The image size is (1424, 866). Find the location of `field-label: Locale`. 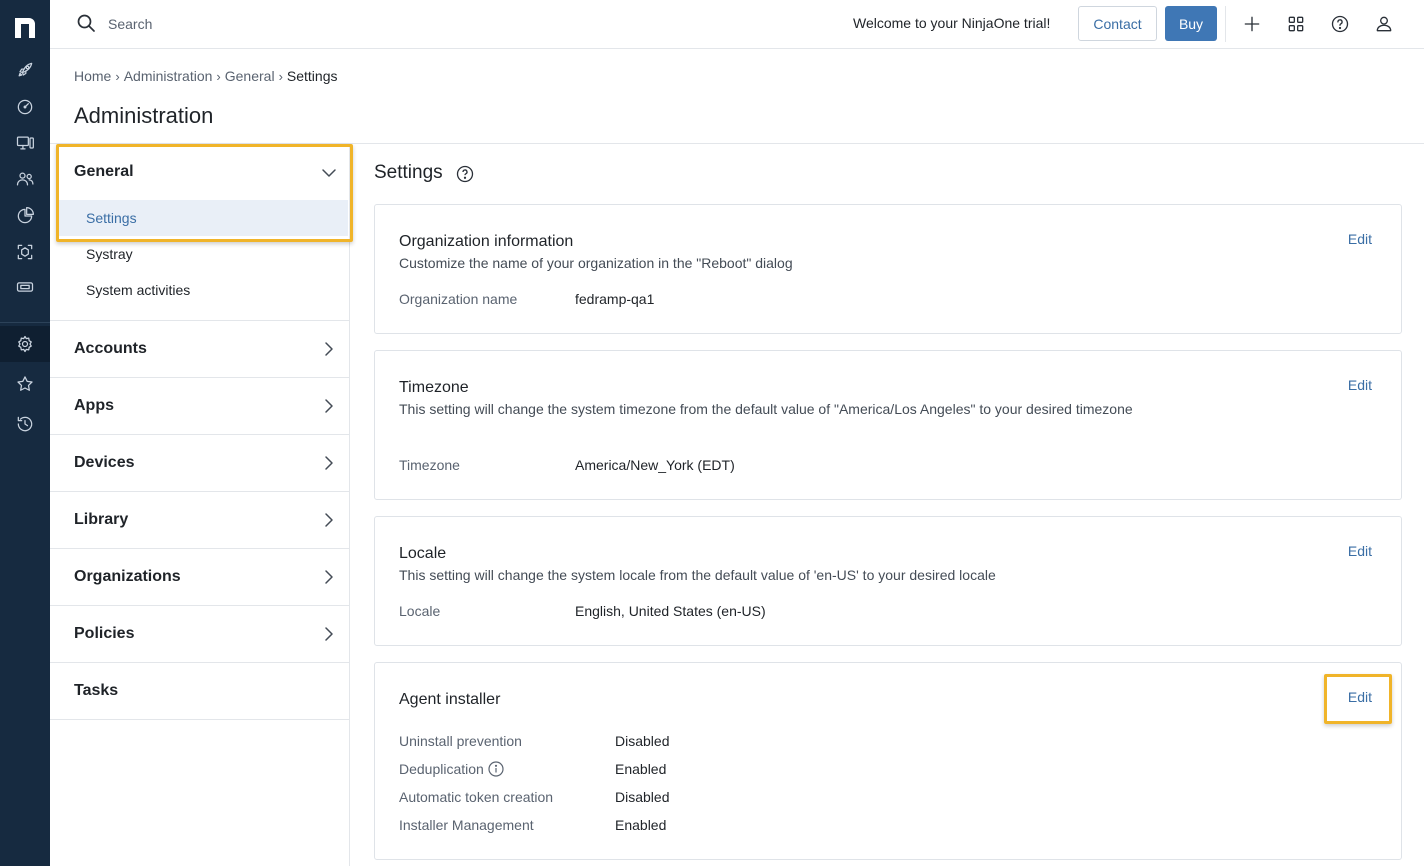

field-label: Locale is located at coordinates (420, 611).